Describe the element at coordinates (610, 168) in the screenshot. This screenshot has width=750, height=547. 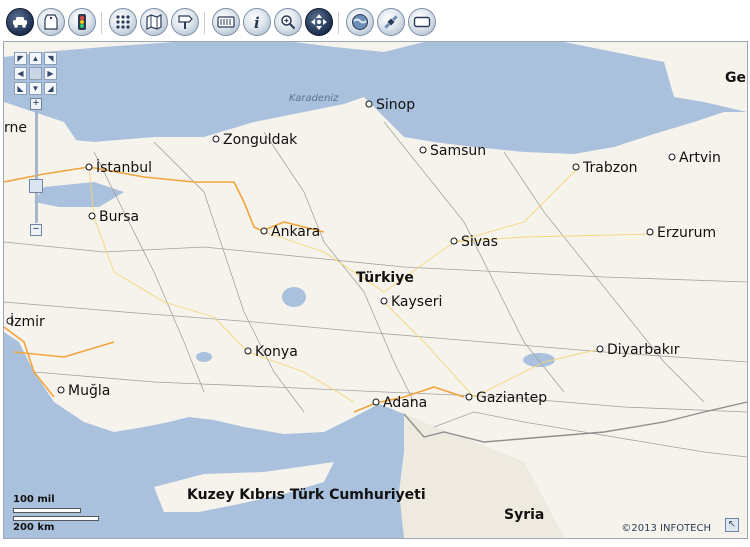
I see `city-label-trabzon: Trabzon` at that location.